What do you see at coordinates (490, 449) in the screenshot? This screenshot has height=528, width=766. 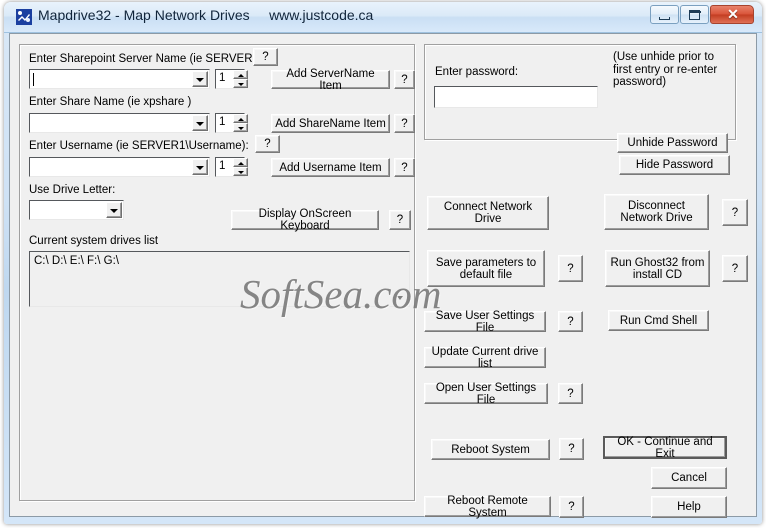 I see `reboot-system-button: Reboot System` at bounding box center [490, 449].